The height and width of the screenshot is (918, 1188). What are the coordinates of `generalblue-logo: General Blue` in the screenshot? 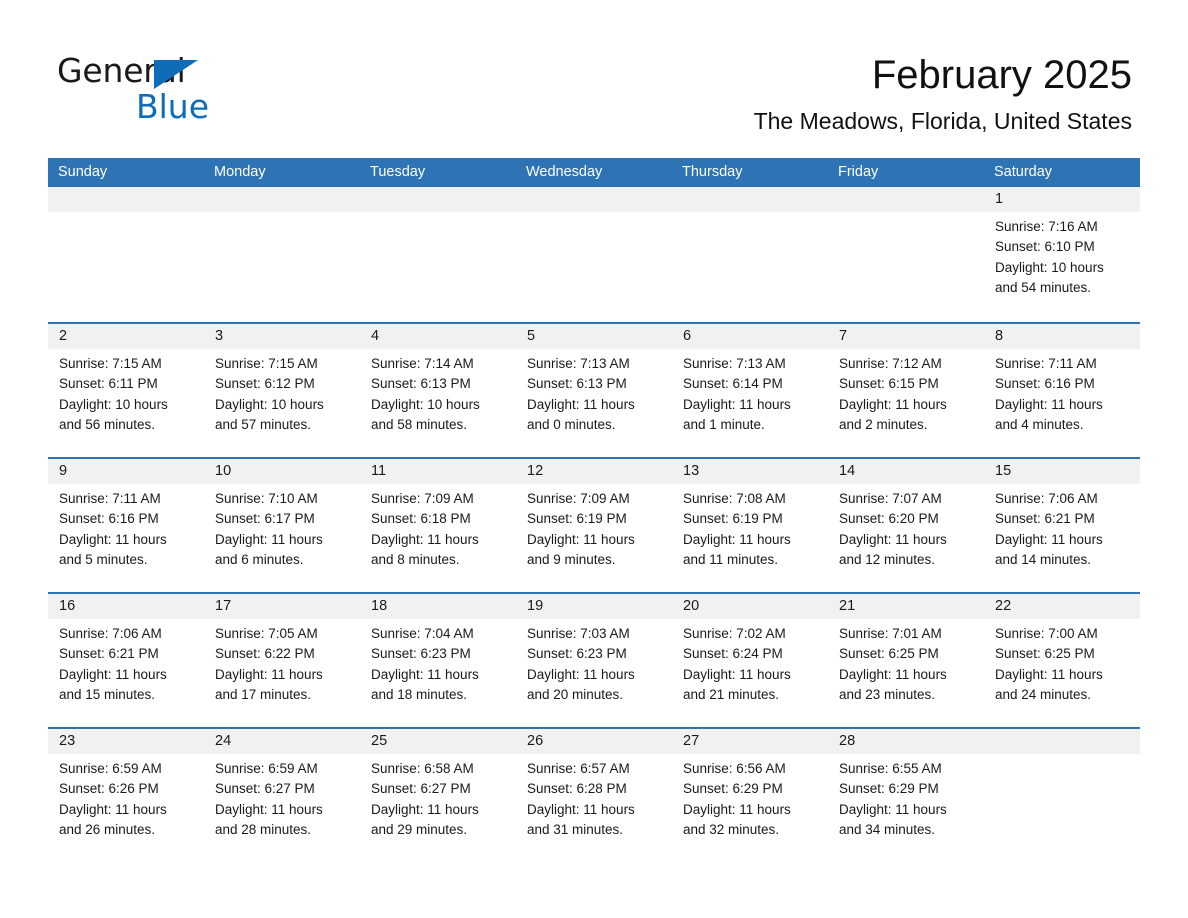 It's located at (192, 92).